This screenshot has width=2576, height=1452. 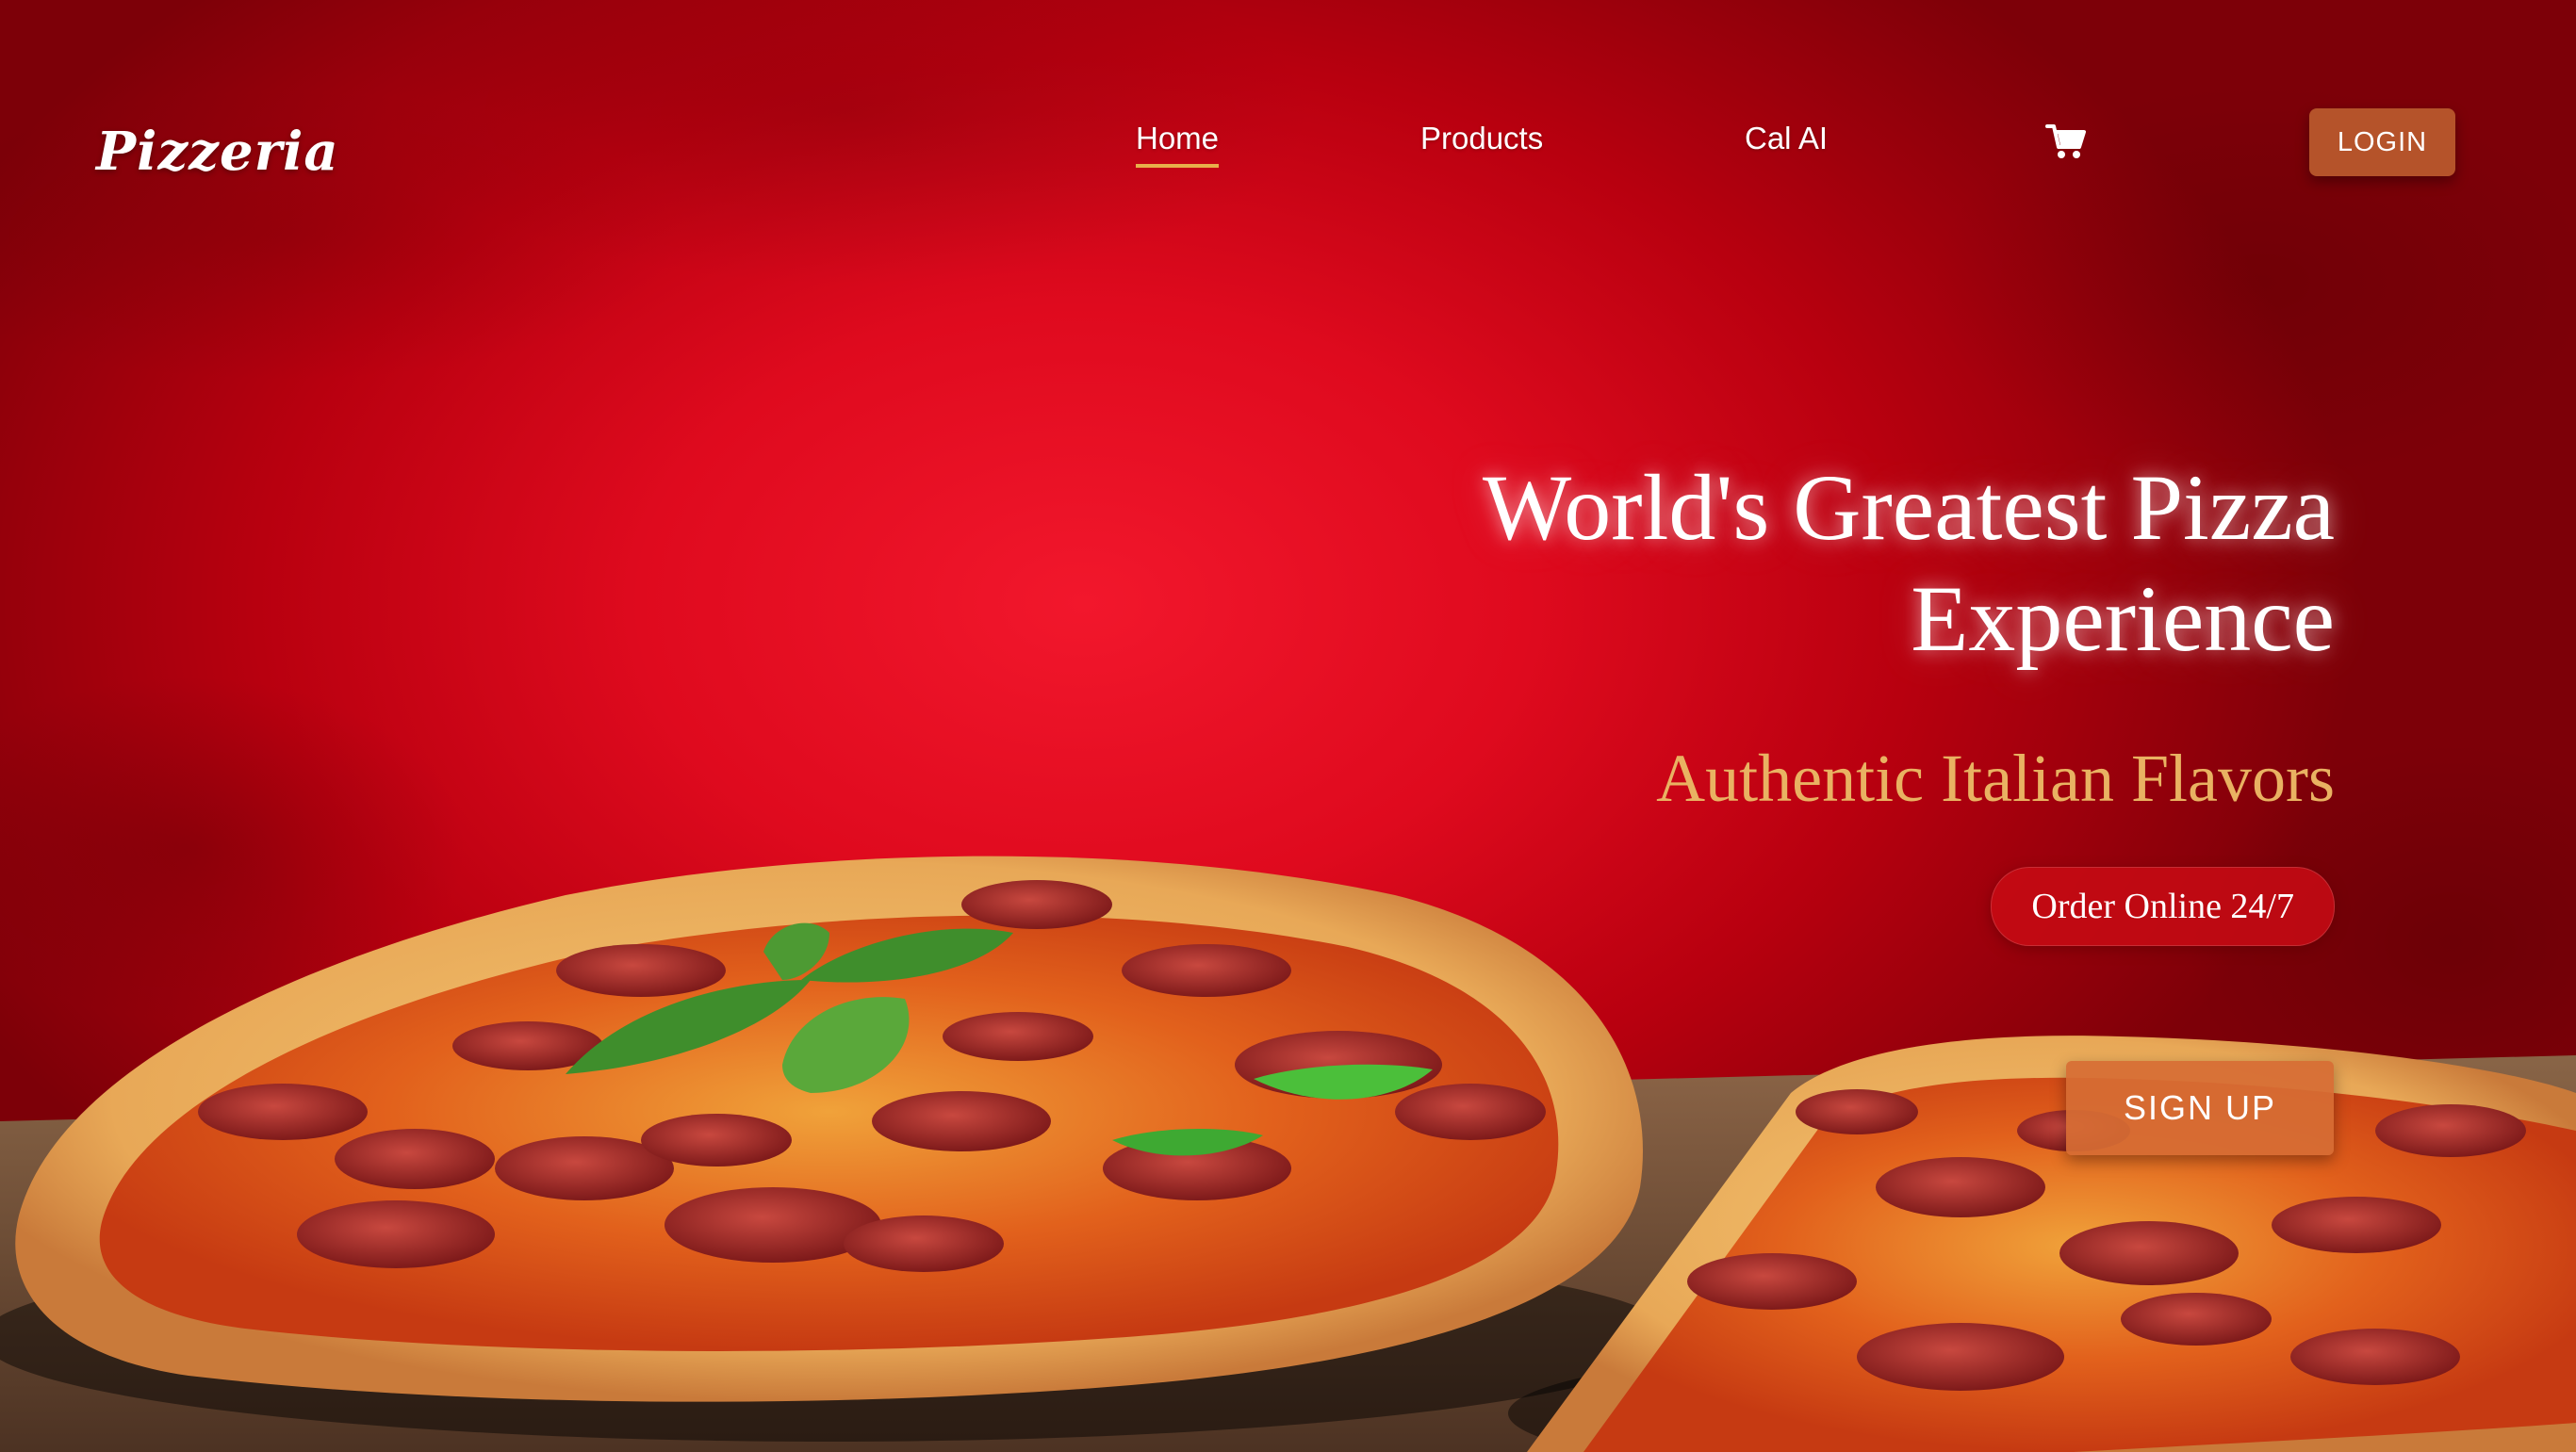 What do you see at coordinates (2066, 141) in the screenshot?
I see `shopping-cart-icon` at bounding box center [2066, 141].